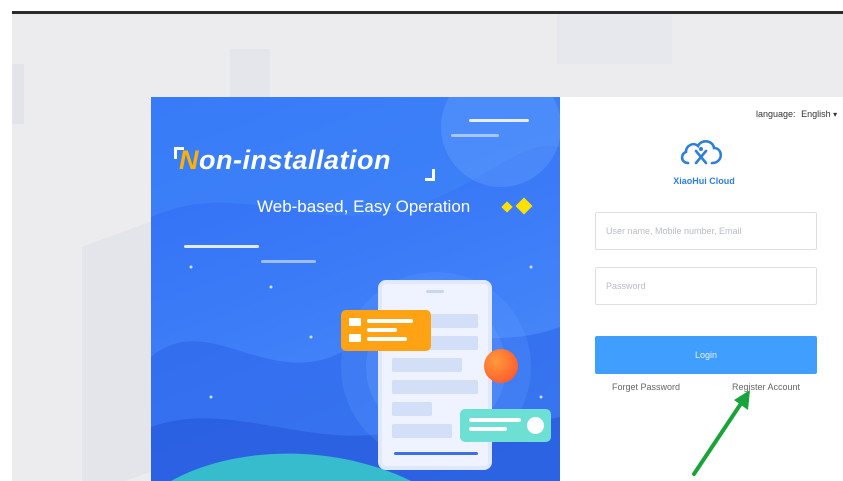 The height and width of the screenshot is (481, 843). What do you see at coordinates (701, 152) in the screenshot?
I see `cloud-logo-icon` at bounding box center [701, 152].